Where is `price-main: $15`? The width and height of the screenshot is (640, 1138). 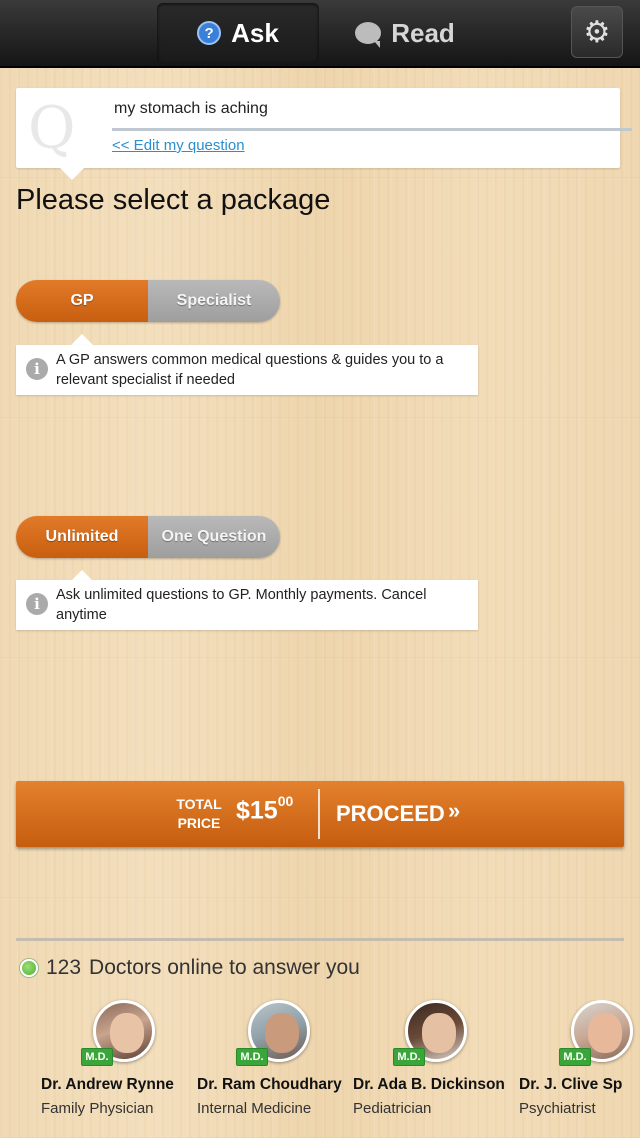
price-main: $15 is located at coordinates (257, 810).